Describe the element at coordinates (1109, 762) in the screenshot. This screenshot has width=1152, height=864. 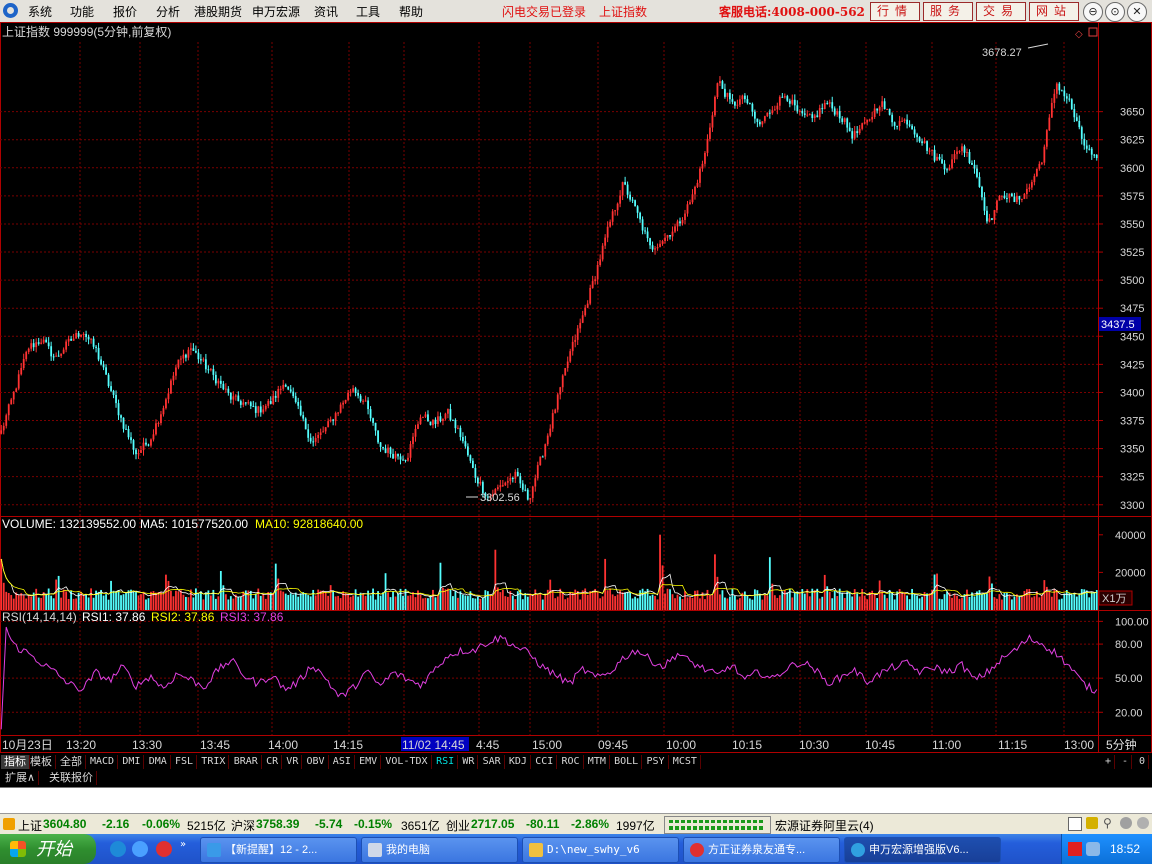
I see `add-indicator-button: +` at that location.